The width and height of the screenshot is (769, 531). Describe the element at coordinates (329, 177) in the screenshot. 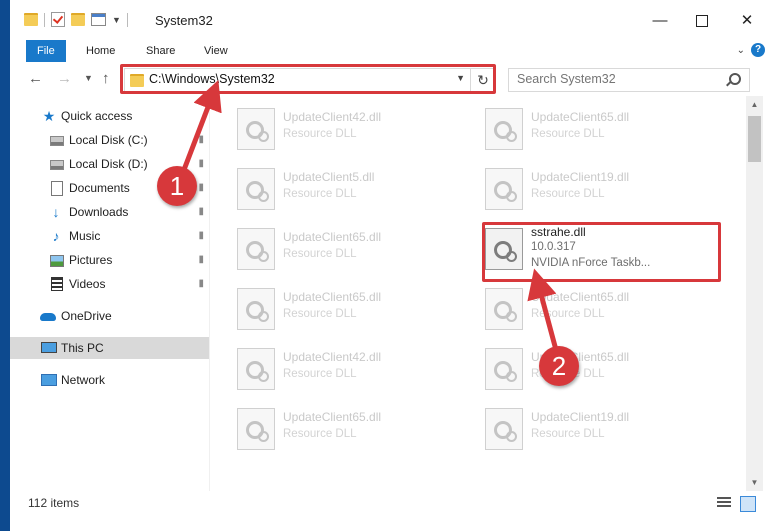

I see `file-name: UpdateClient5.dll` at that location.